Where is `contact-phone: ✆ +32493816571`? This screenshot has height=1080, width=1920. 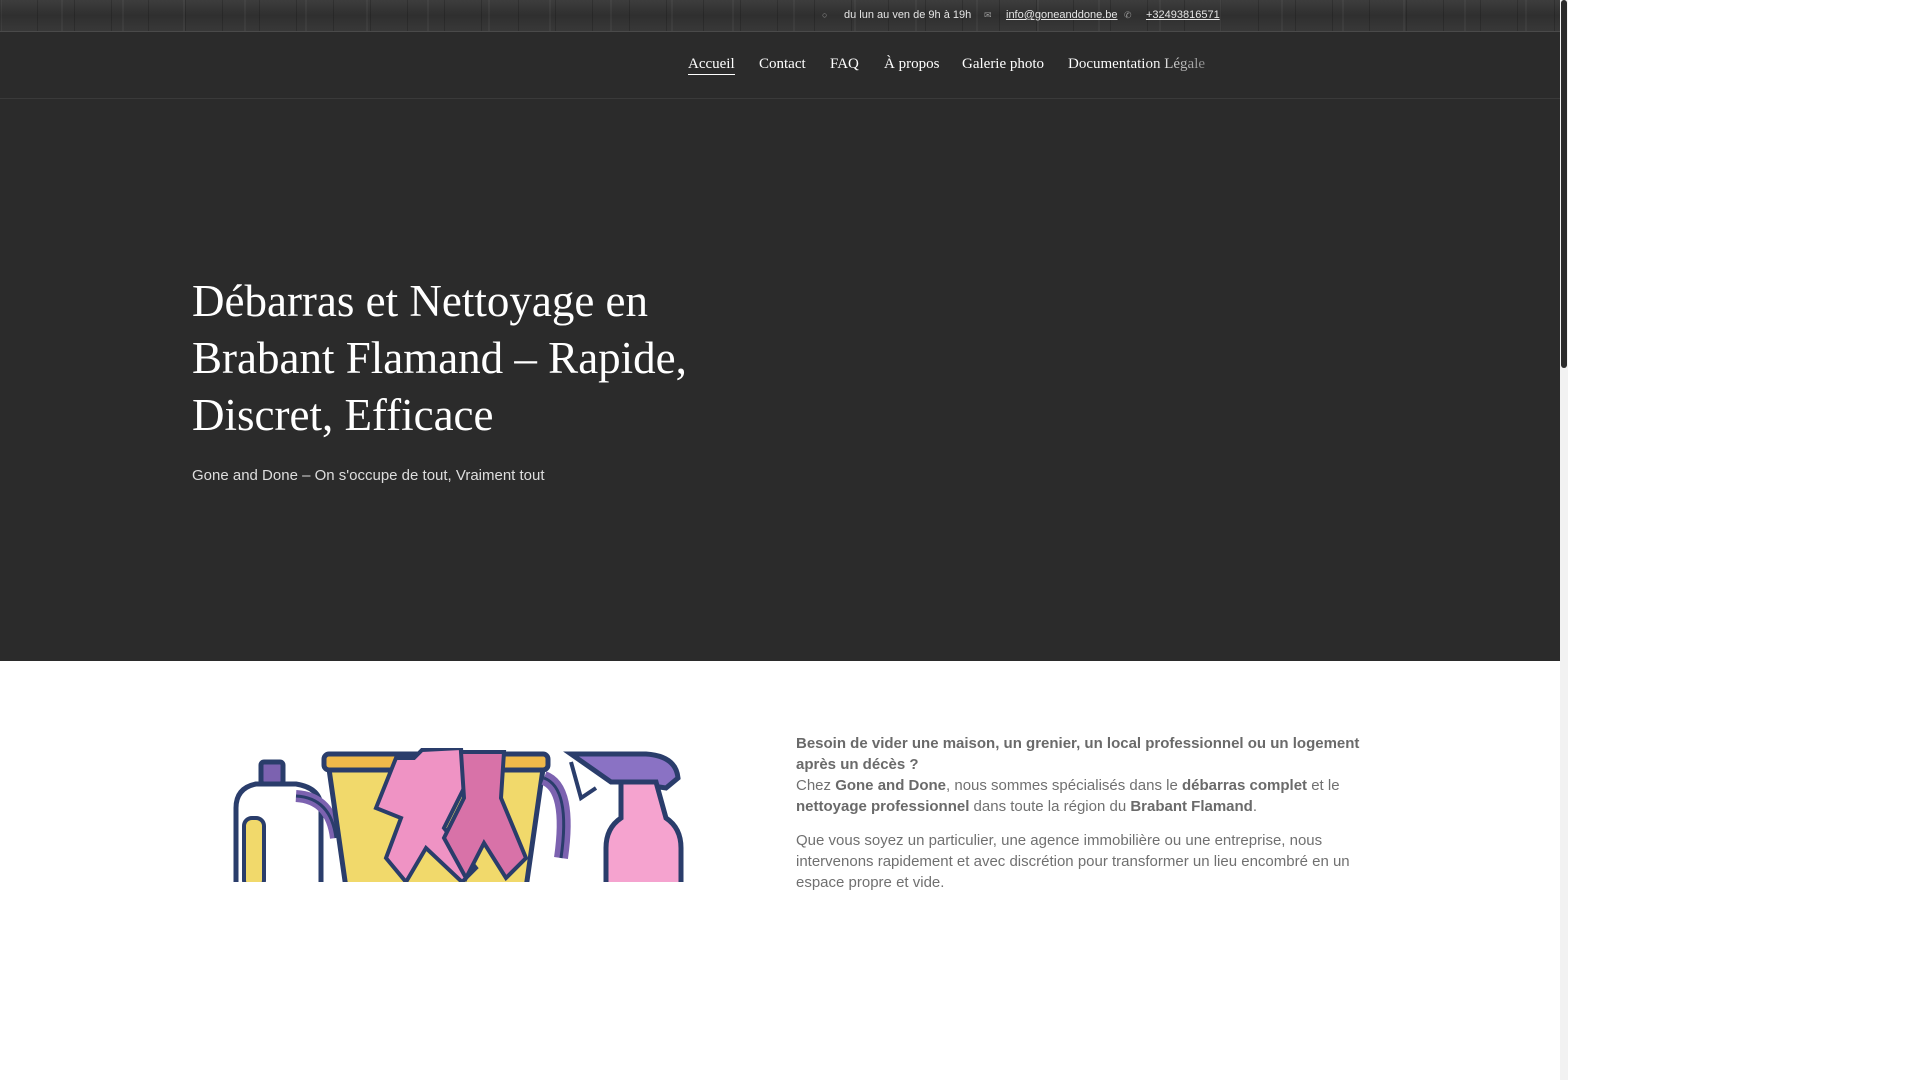
contact-phone: ✆ +32493816571 is located at coordinates (1172, 15).